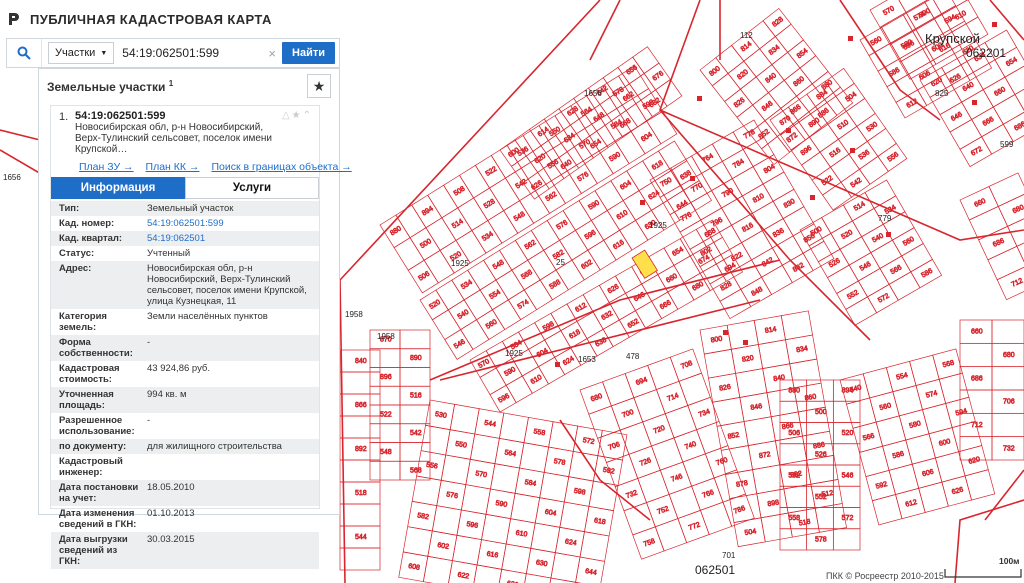 This screenshot has height=583, width=1024. I want to click on search-icon, so click(24, 53).